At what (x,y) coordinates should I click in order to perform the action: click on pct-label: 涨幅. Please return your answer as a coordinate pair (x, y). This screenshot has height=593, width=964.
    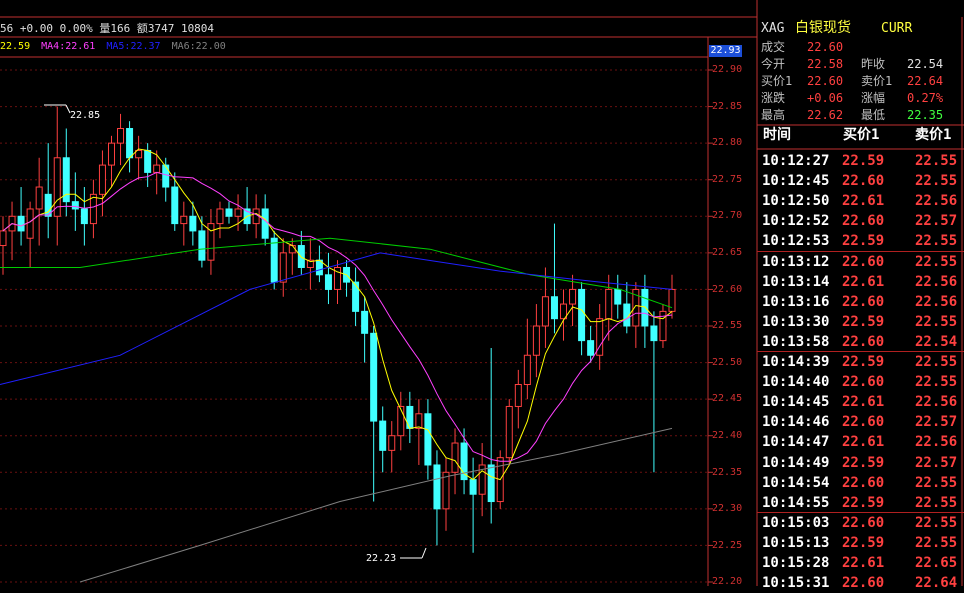
    Looking at the image, I should click on (873, 98).